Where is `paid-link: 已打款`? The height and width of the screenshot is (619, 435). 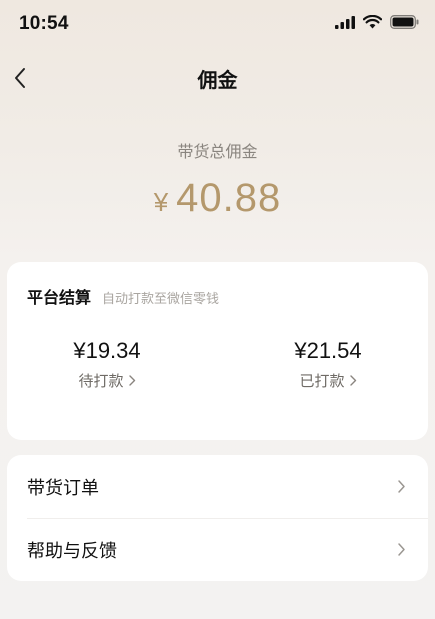
paid-link: 已打款 is located at coordinates (327, 380).